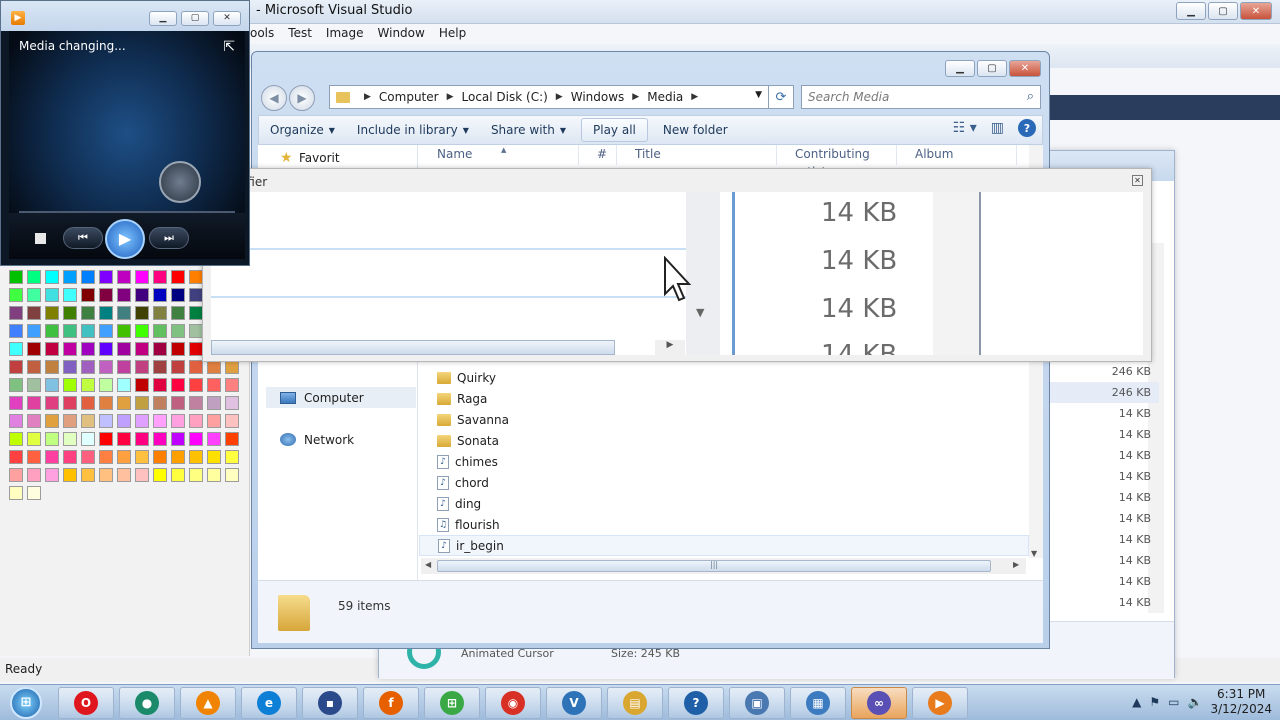  I want to click on column-album: Album, so click(957, 155).